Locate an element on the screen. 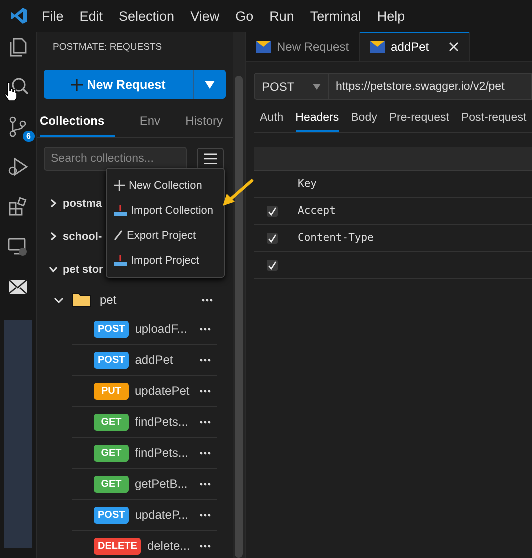 This screenshot has width=532, height=558. method-tag: PUT is located at coordinates (111, 391).